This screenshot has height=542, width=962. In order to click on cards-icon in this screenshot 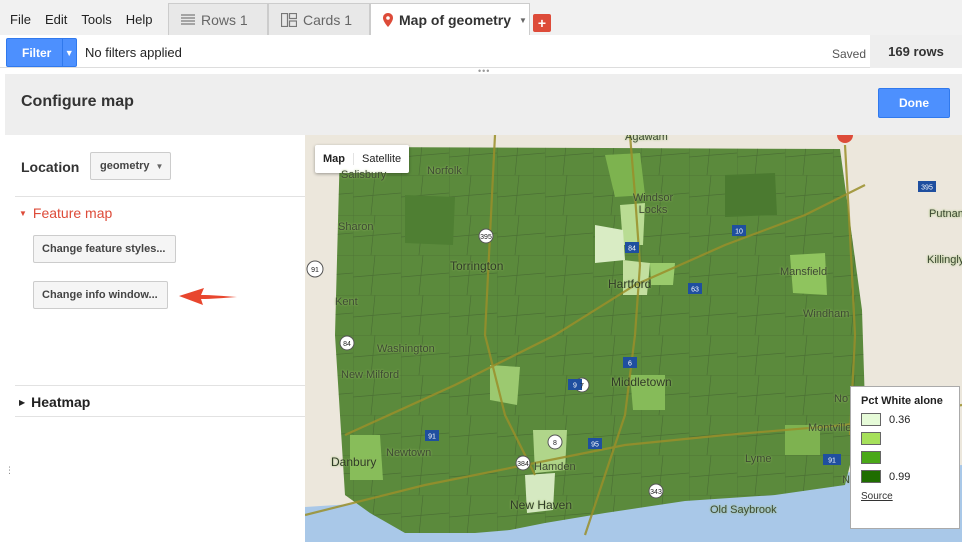, I will do `click(289, 19)`.